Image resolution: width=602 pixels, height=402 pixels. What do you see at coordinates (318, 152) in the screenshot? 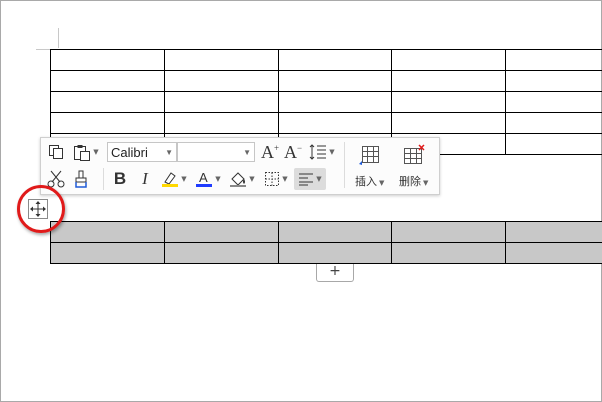
I see `line-spacing-icon` at bounding box center [318, 152].